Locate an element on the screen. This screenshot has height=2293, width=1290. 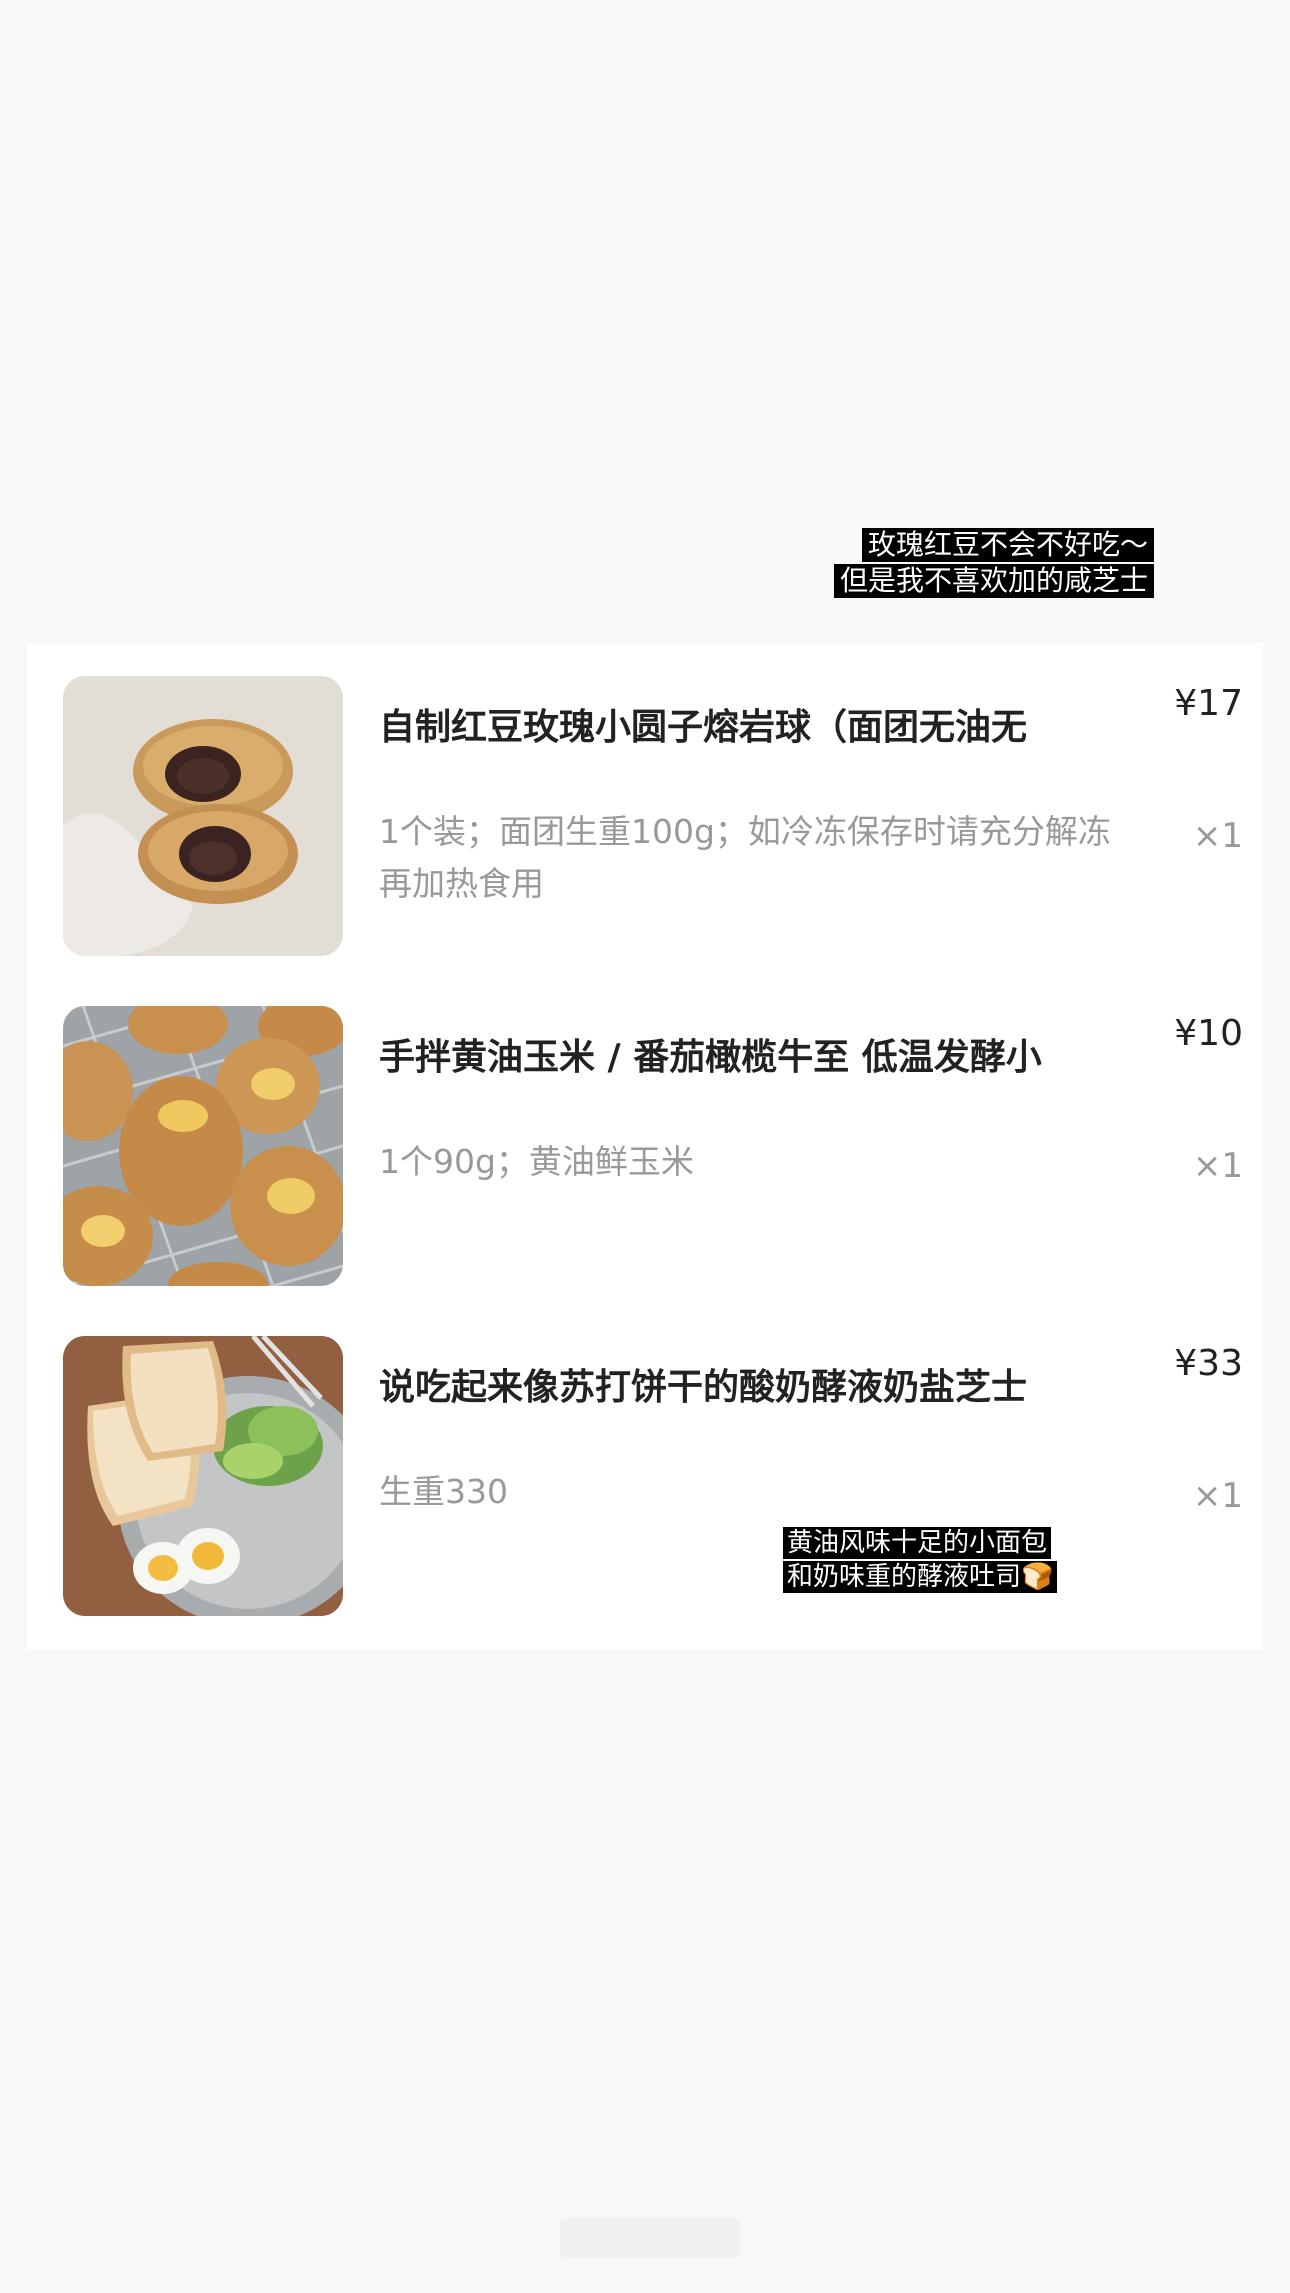
product-spec: 生重330 is located at coordinates (443, 1491).